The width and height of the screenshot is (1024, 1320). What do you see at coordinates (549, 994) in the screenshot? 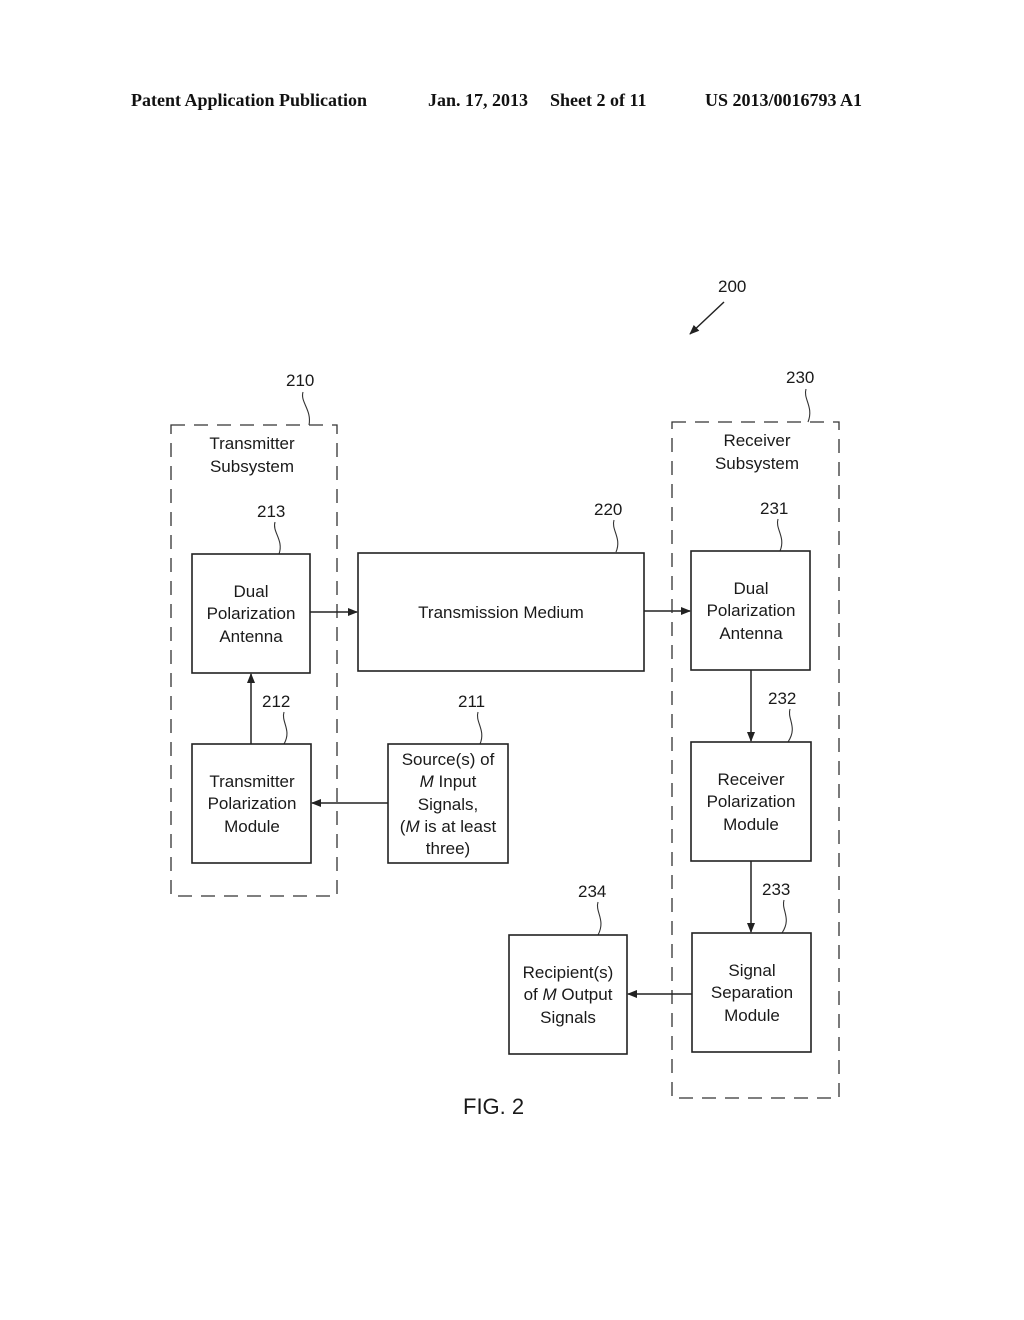
I see `recipient-var-m: M` at bounding box center [549, 994].